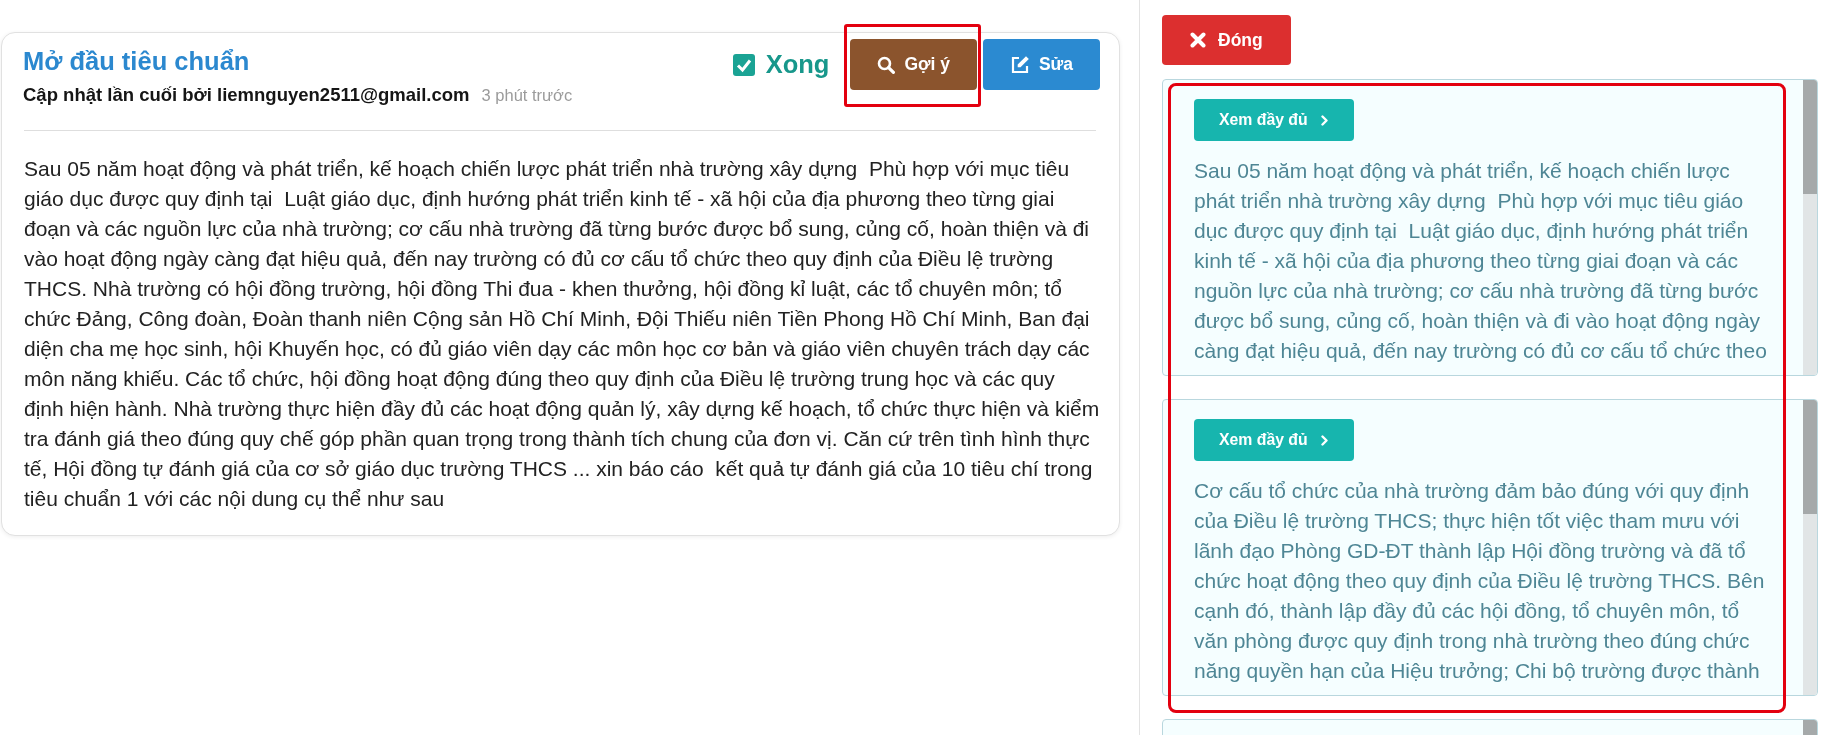 This screenshot has height=735, width=1840. I want to click on done-checkbox, so click(743, 64).